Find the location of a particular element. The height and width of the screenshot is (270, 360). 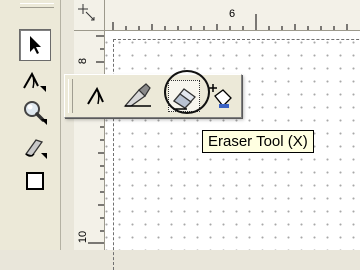

rectangle-tool-button is located at coordinates (35, 181).